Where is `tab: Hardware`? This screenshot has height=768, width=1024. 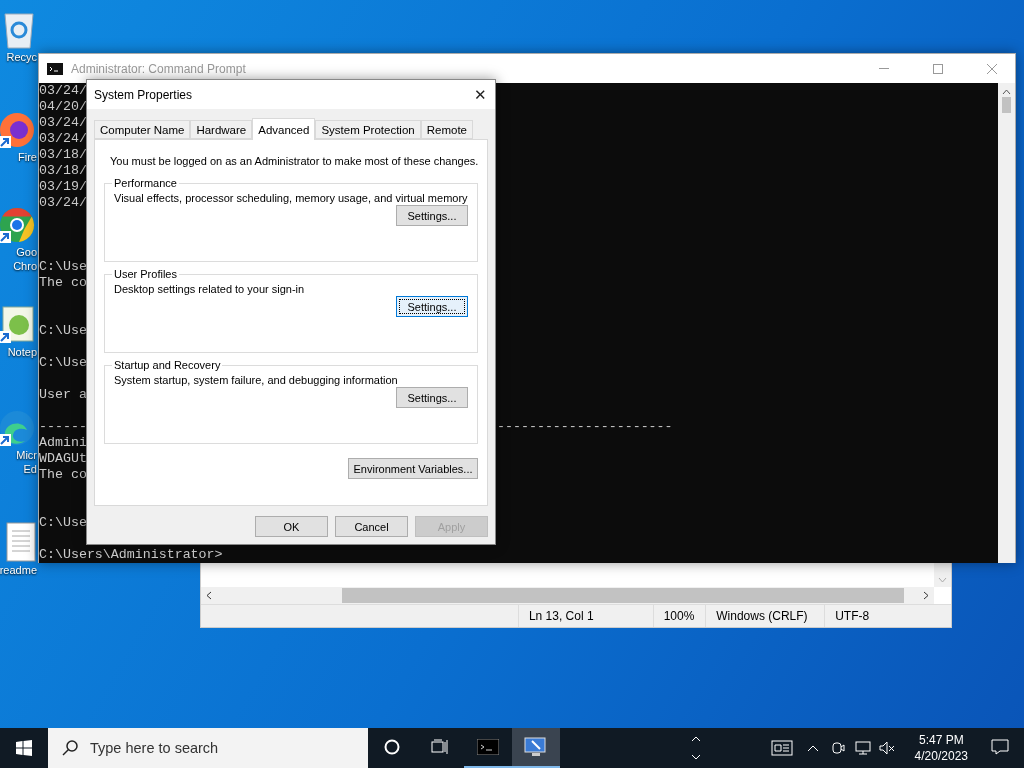 tab: Hardware is located at coordinates (221, 129).